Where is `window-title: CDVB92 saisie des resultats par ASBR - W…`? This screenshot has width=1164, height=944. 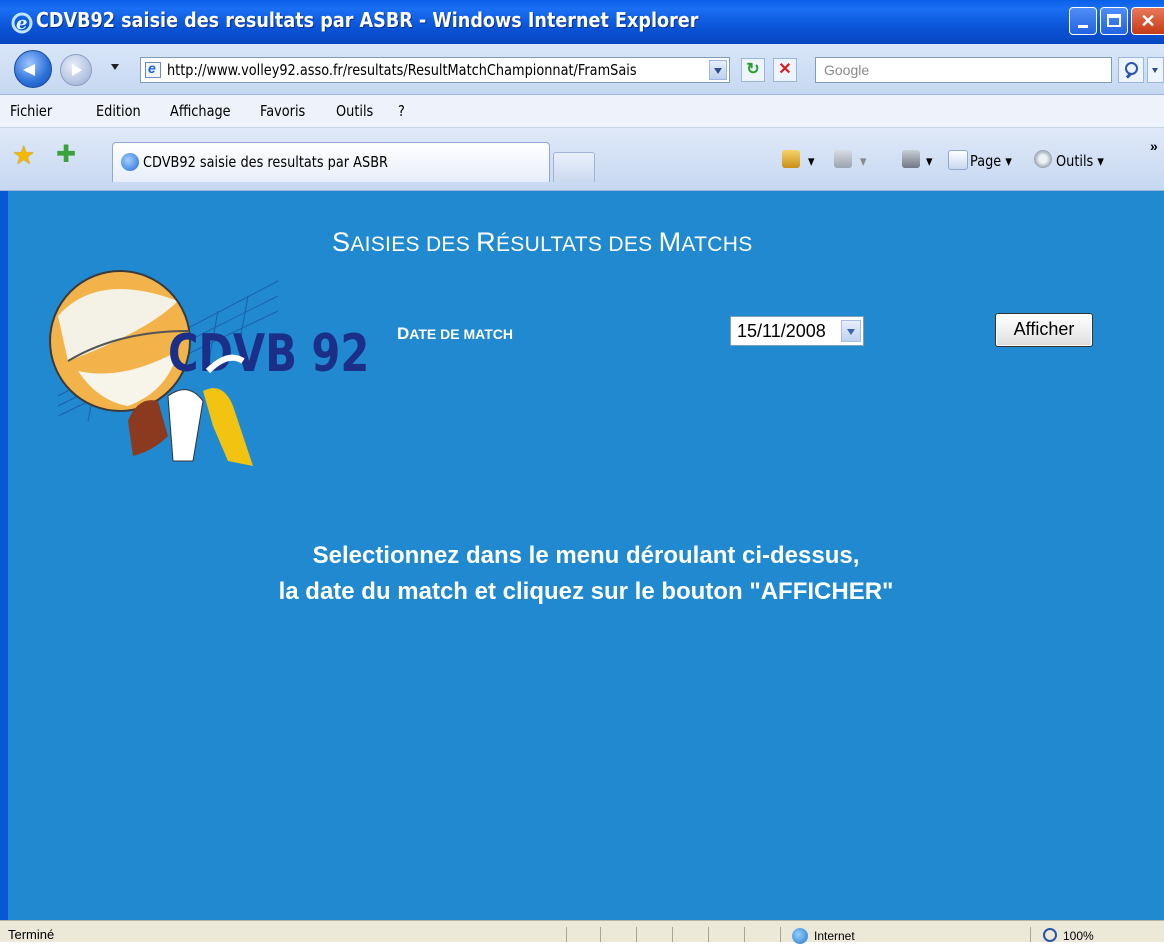
window-title: CDVB92 saisie des resultats par ASBR - W… is located at coordinates (367, 20).